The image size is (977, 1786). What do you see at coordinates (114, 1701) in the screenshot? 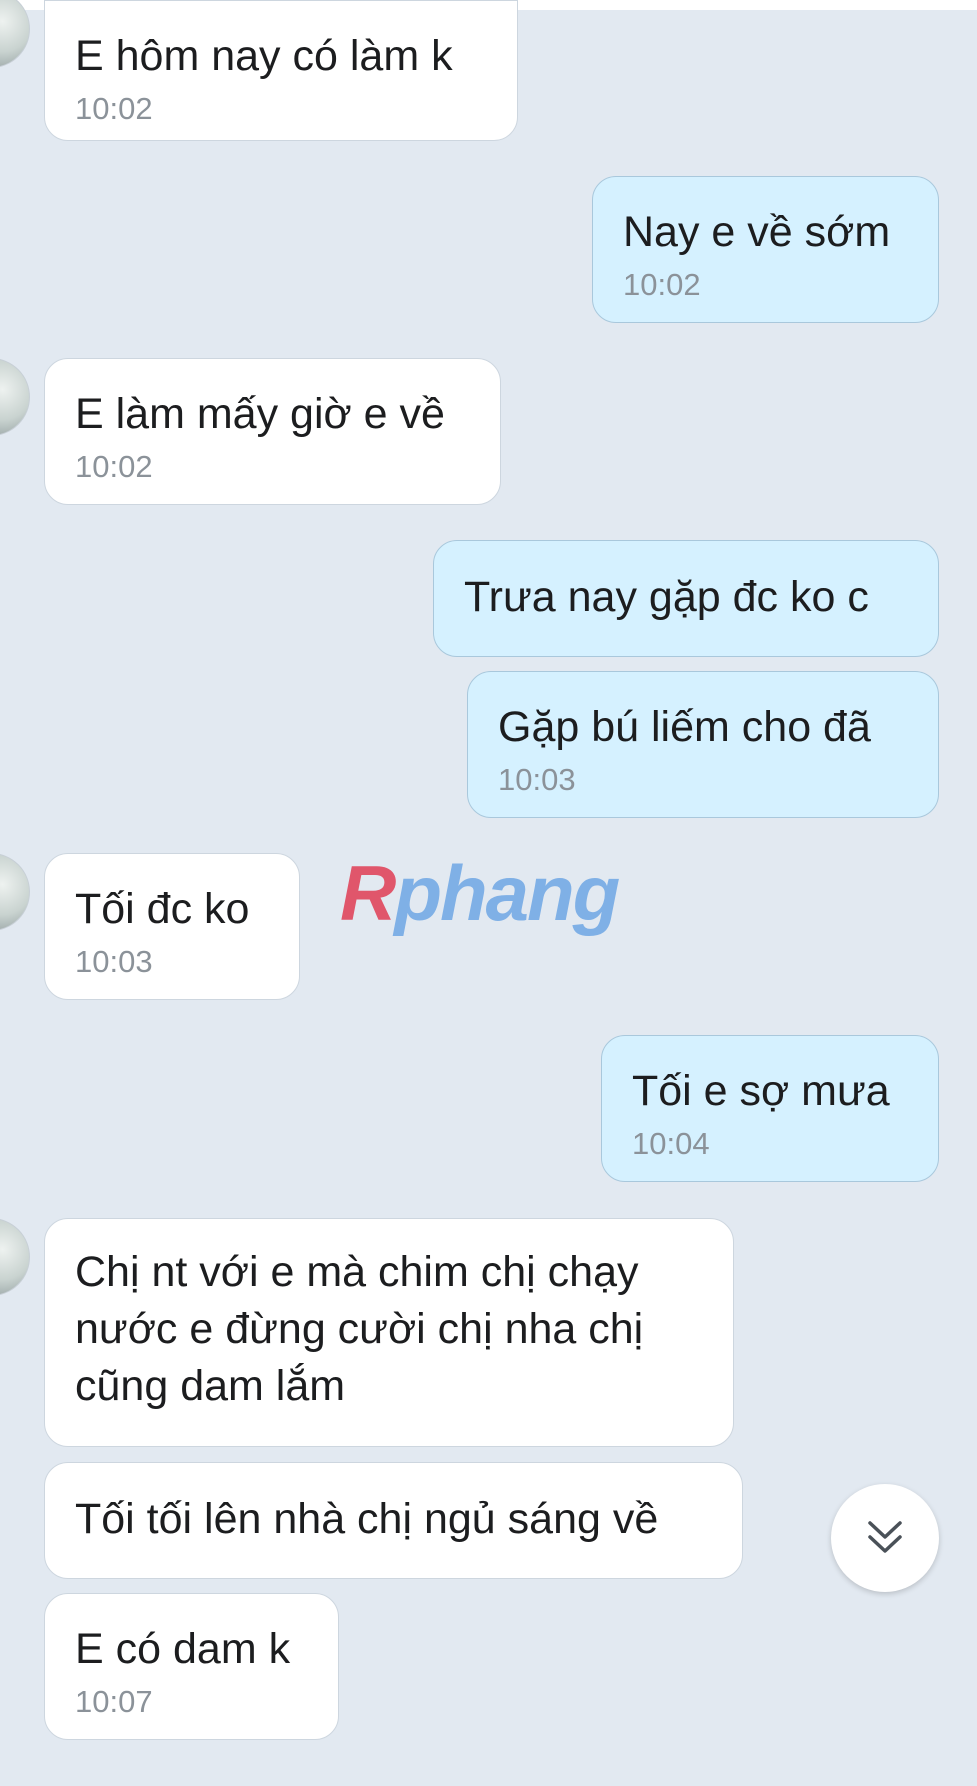
I see `message-time: 10:07` at bounding box center [114, 1701].